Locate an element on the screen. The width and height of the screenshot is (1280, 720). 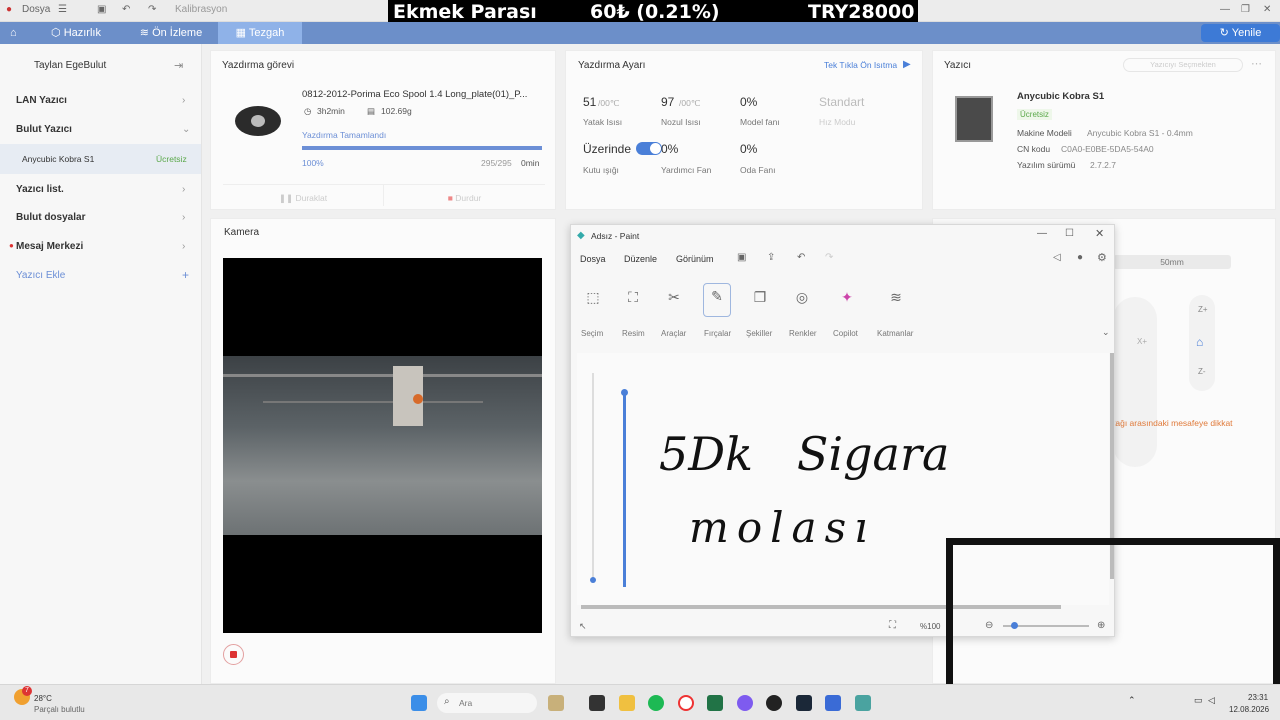
speed-mode-value: Standart is located at coordinates (841, 102).